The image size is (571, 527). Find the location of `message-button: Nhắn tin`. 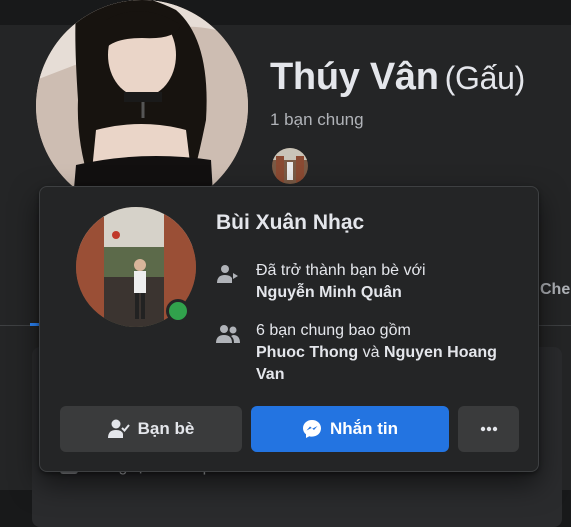

message-button: Nhắn tin is located at coordinates (350, 429).